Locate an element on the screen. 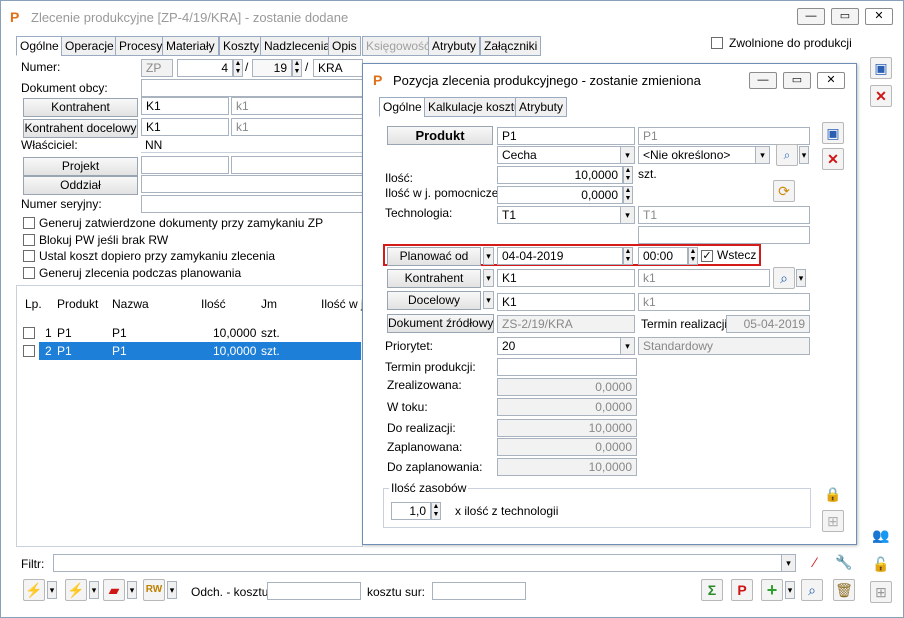 The height and width of the screenshot is (618, 904). numer-spin: ▲ ▼ is located at coordinates (238, 68).